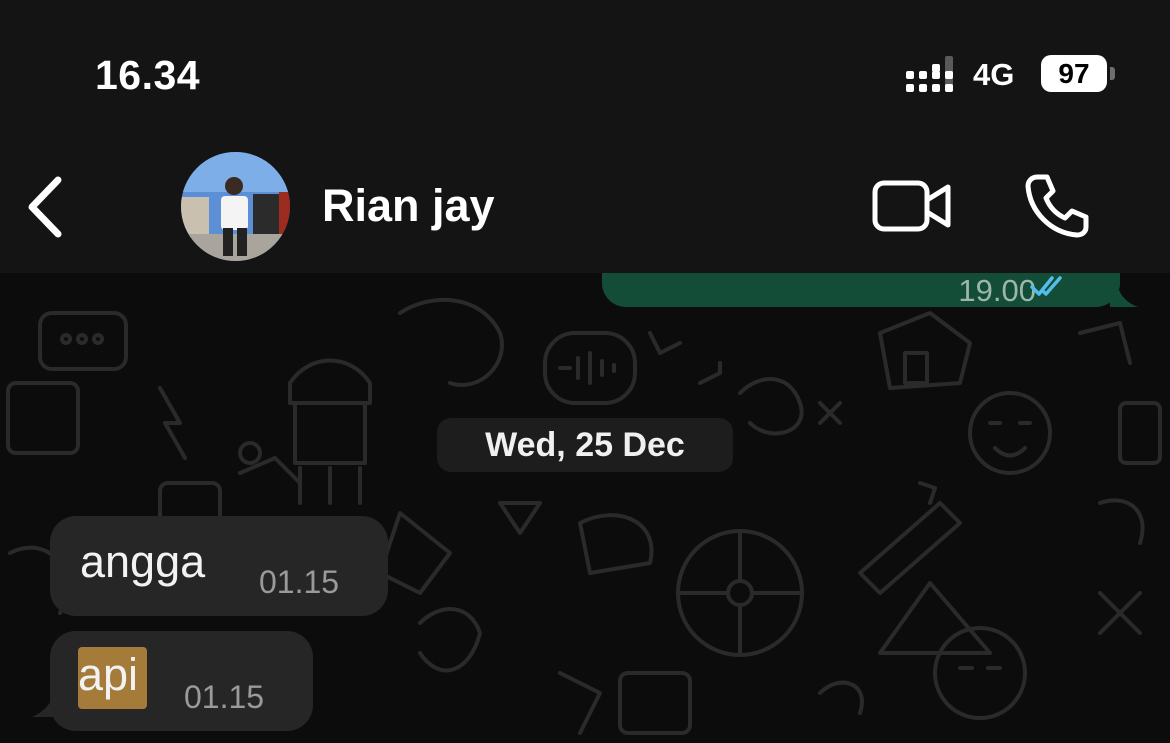 The width and height of the screenshot is (1170, 743). I want to click on date-separator: Wed, 25 Dec, so click(585, 445).